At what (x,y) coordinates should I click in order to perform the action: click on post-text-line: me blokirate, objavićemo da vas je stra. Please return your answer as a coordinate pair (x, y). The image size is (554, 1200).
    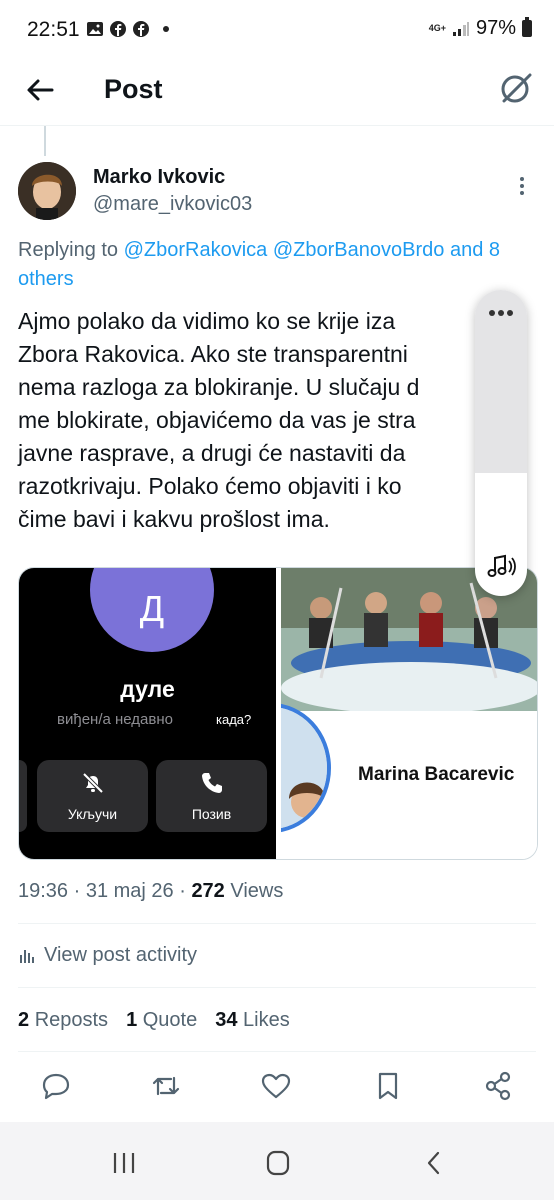
    Looking at the image, I should click on (217, 420).